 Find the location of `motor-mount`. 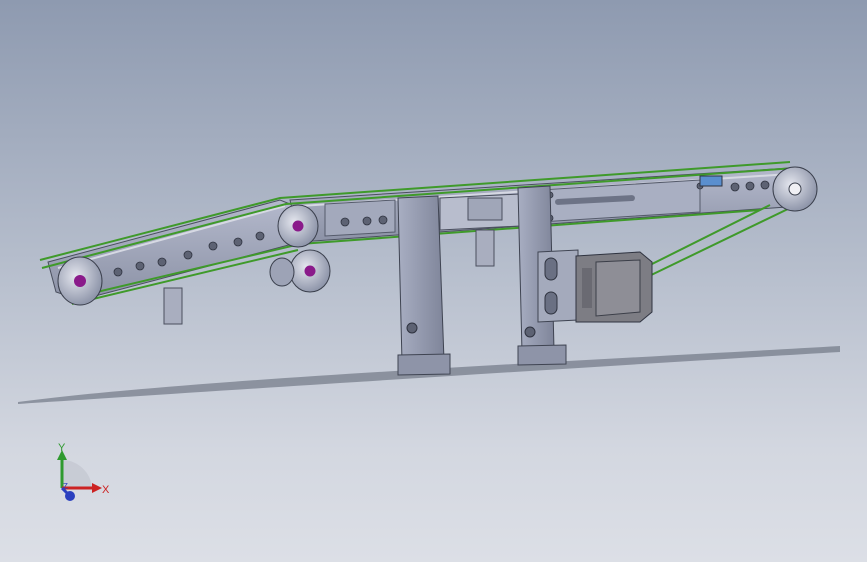

motor-mount is located at coordinates (558, 286).